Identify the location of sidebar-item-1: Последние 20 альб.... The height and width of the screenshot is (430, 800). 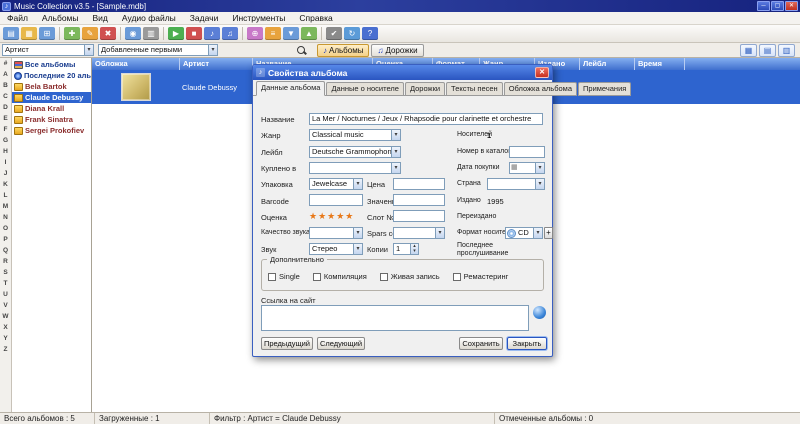
(51, 75).